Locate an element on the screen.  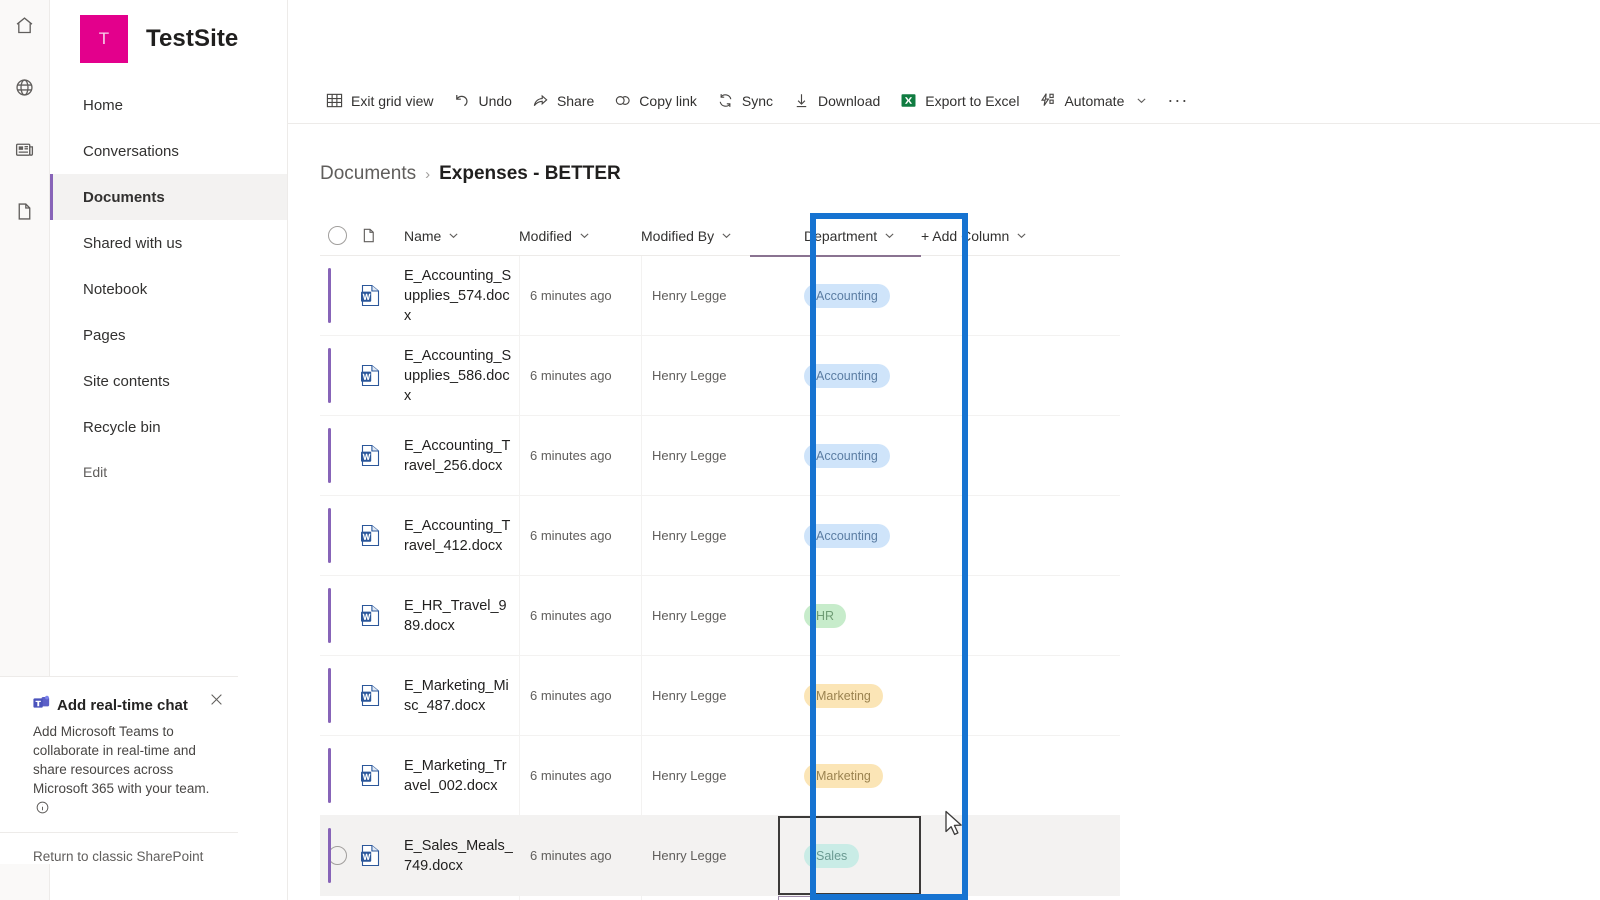
sidebar-item-site-contents: Site contents is located at coordinates (168, 381).